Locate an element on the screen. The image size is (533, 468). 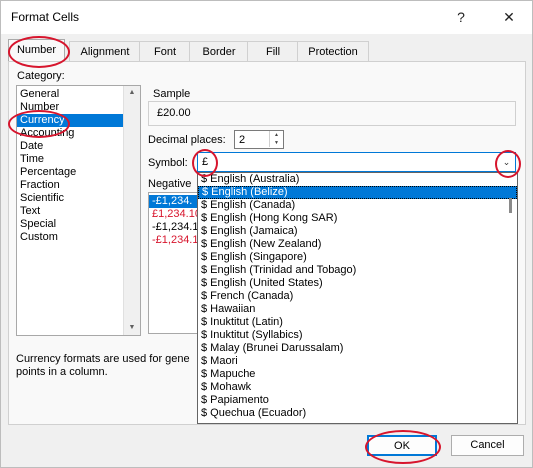
symbol-option: $ Inuktitut (Syllabics) is located at coordinates (357, 335).